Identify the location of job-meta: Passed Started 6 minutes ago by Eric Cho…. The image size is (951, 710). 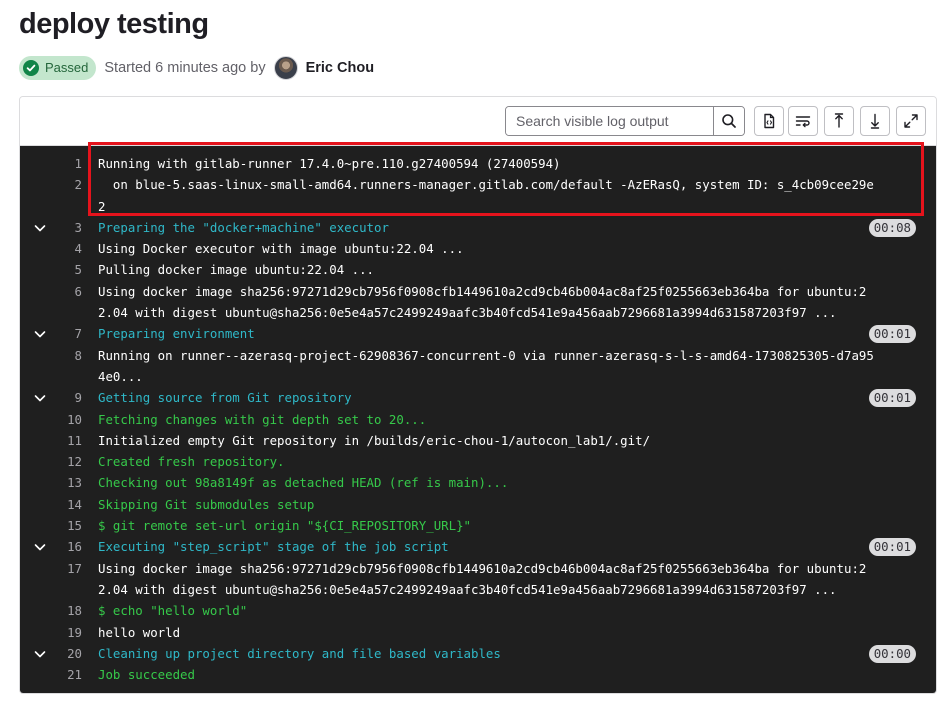
(196, 67).